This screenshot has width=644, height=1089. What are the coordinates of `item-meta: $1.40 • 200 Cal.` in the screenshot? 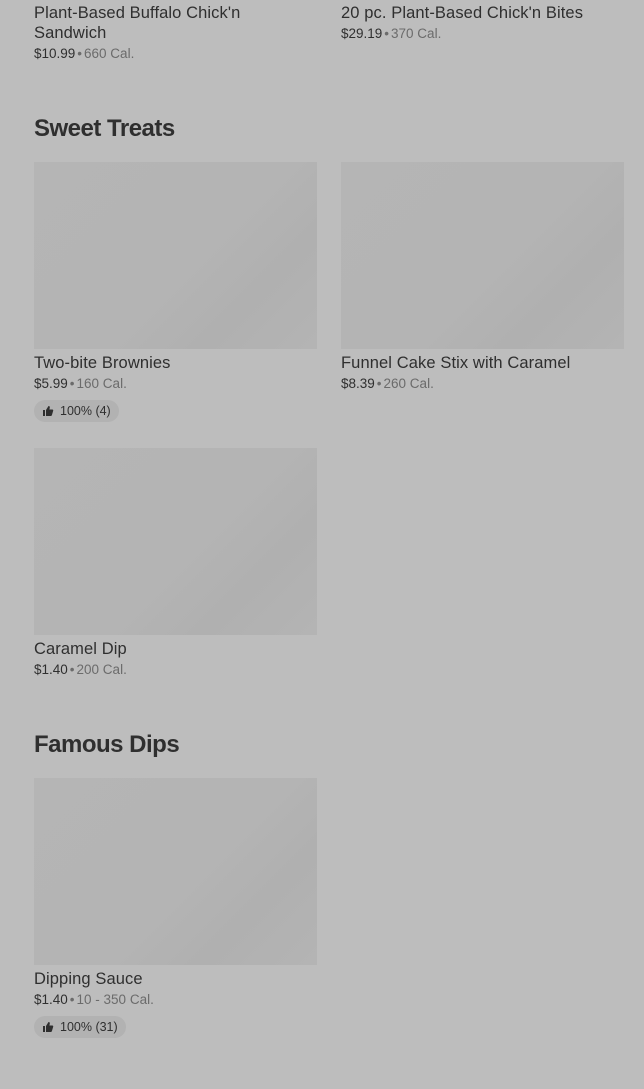 It's located at (175, 670).